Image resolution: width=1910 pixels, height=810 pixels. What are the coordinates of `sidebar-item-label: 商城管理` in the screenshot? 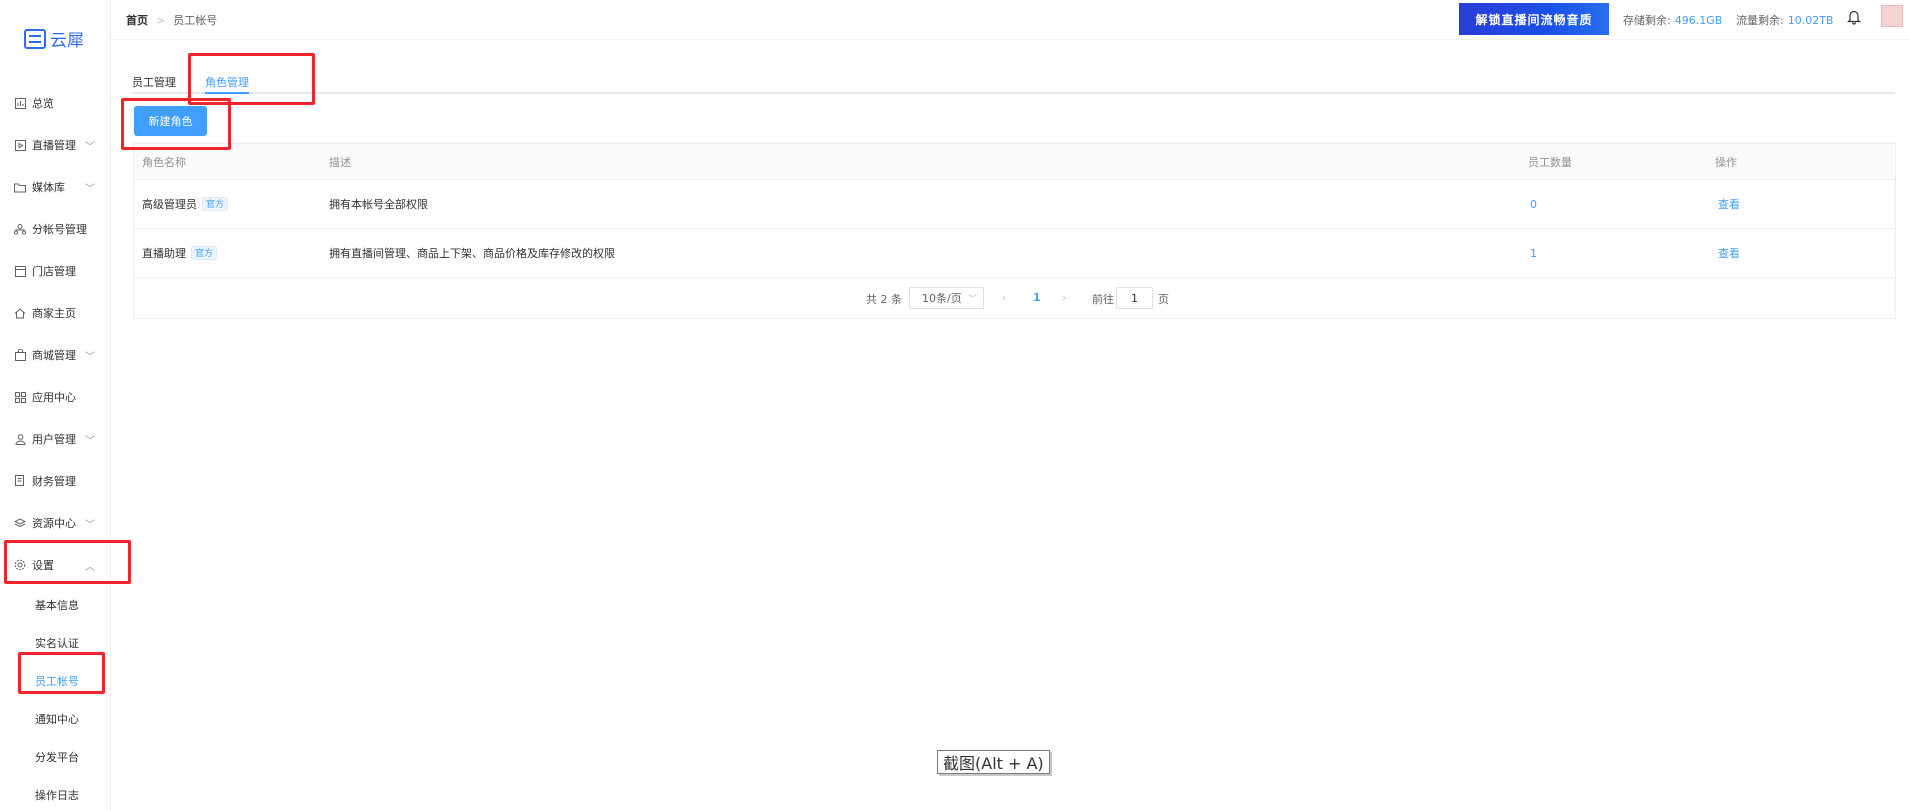 It's located at (54, 355).